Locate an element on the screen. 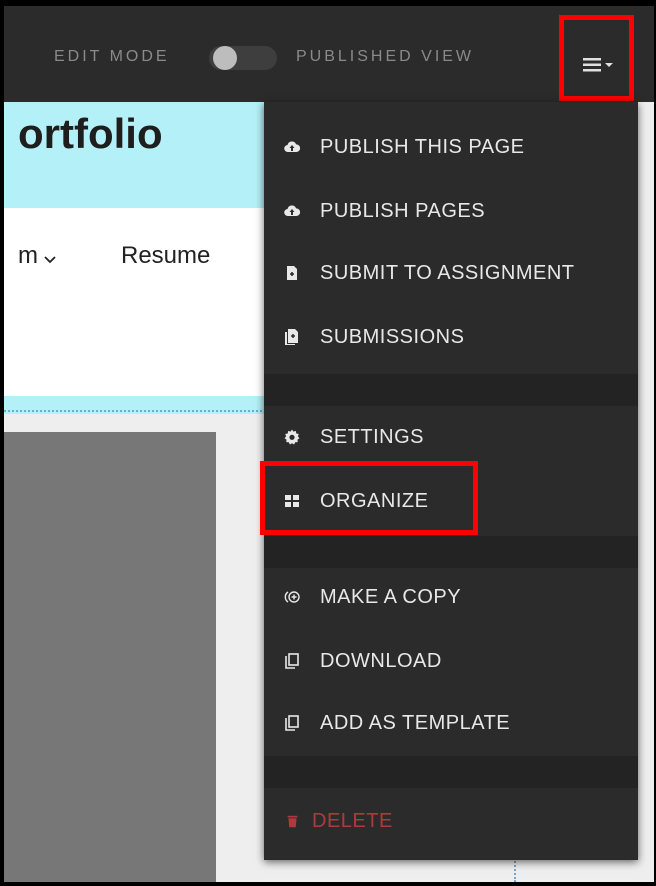 The width and height of the screenshot is (656, 886). menu-item-label: DOWNLOAD is located at coordinates (381, 661).